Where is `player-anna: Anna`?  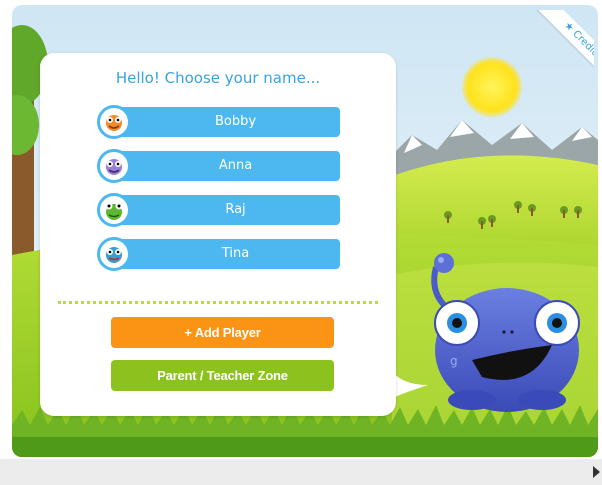 player-anna: Anna is located at coordinates (218, 166).